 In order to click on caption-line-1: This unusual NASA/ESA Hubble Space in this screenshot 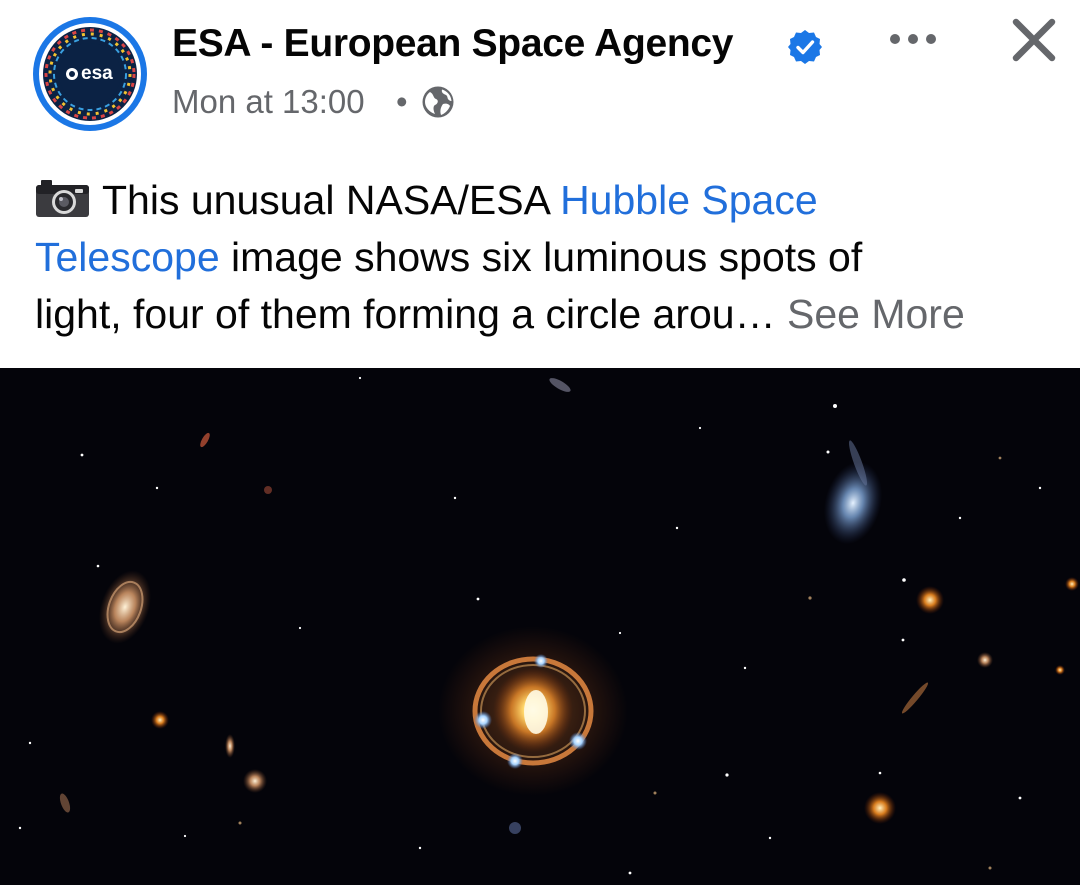, I will do `click(550, 200)`.